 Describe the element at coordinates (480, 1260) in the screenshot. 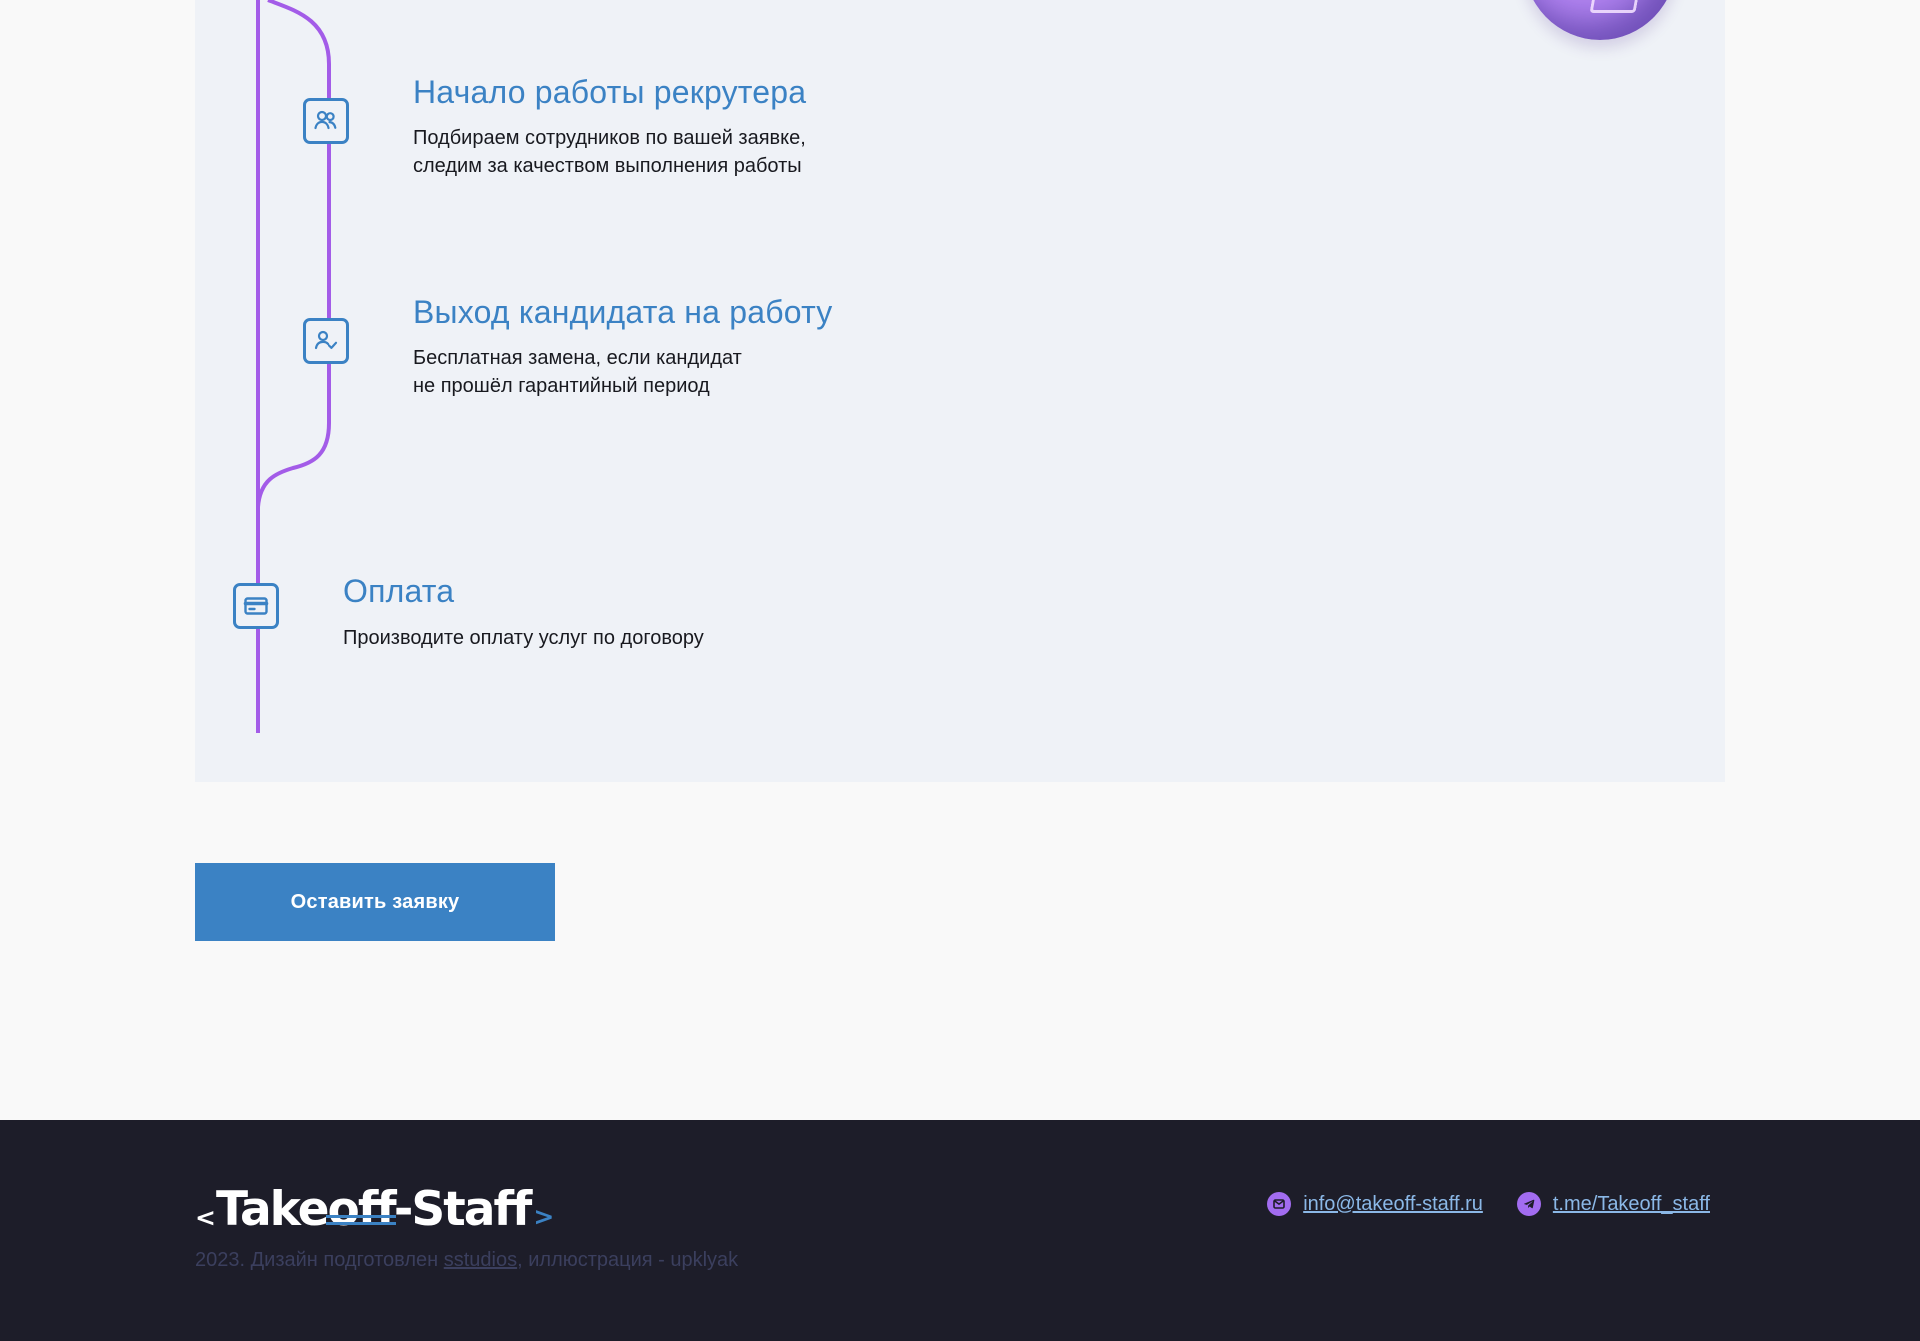

I see `sstudios-link: sstudios` at that location.